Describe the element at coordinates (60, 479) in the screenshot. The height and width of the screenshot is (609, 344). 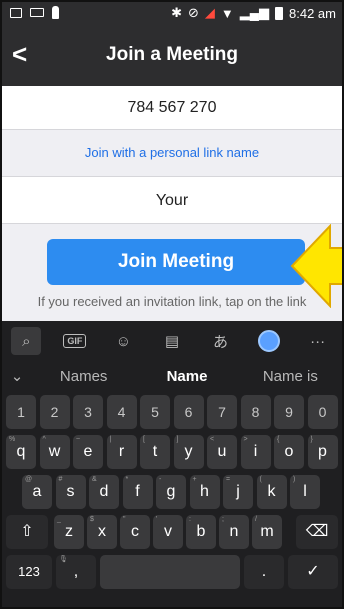
I see `key-s-secondary: #` at that location.